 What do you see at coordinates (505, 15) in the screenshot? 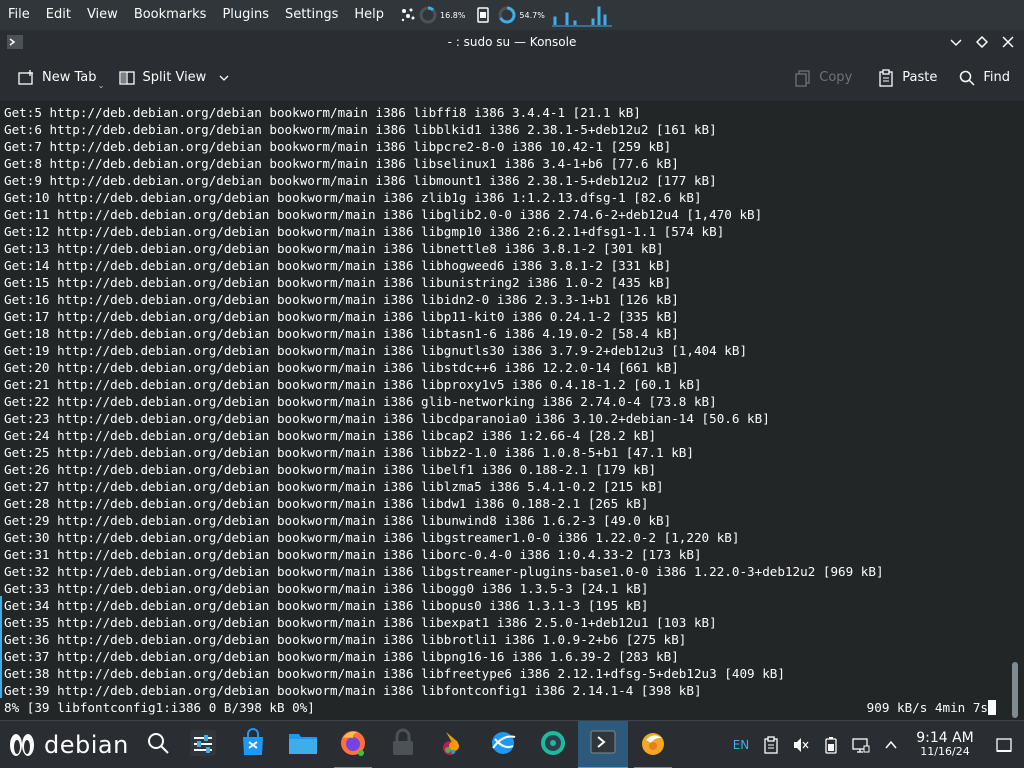
I see `system-monitor: 16.8% 54.7%` at bounding box center [505, 15].